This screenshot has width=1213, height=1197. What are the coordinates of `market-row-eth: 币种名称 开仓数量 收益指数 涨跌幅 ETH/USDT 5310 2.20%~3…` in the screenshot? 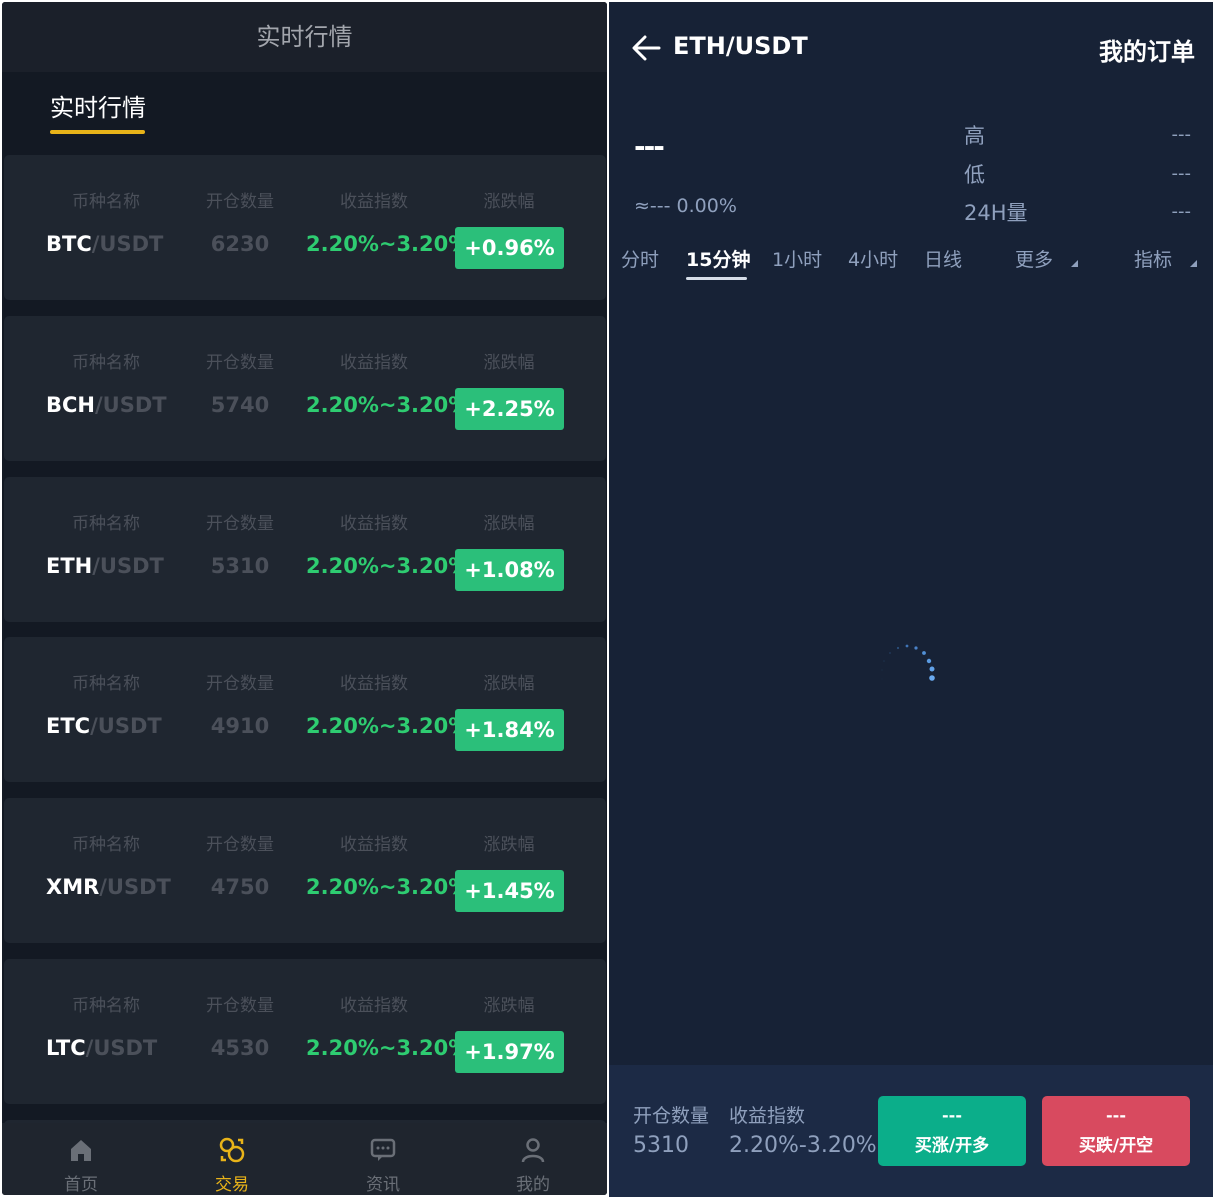 It's located at (305, 549).